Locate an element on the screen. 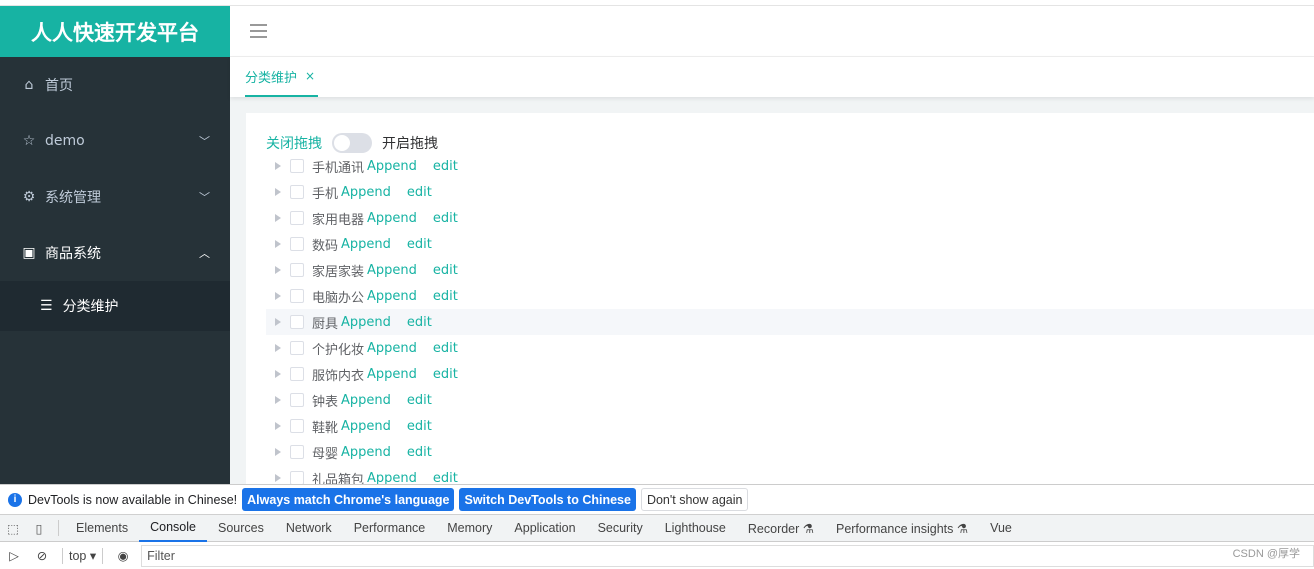  sidebar-item-home: ⌂ 首页 is located at coordinates (115, 85).